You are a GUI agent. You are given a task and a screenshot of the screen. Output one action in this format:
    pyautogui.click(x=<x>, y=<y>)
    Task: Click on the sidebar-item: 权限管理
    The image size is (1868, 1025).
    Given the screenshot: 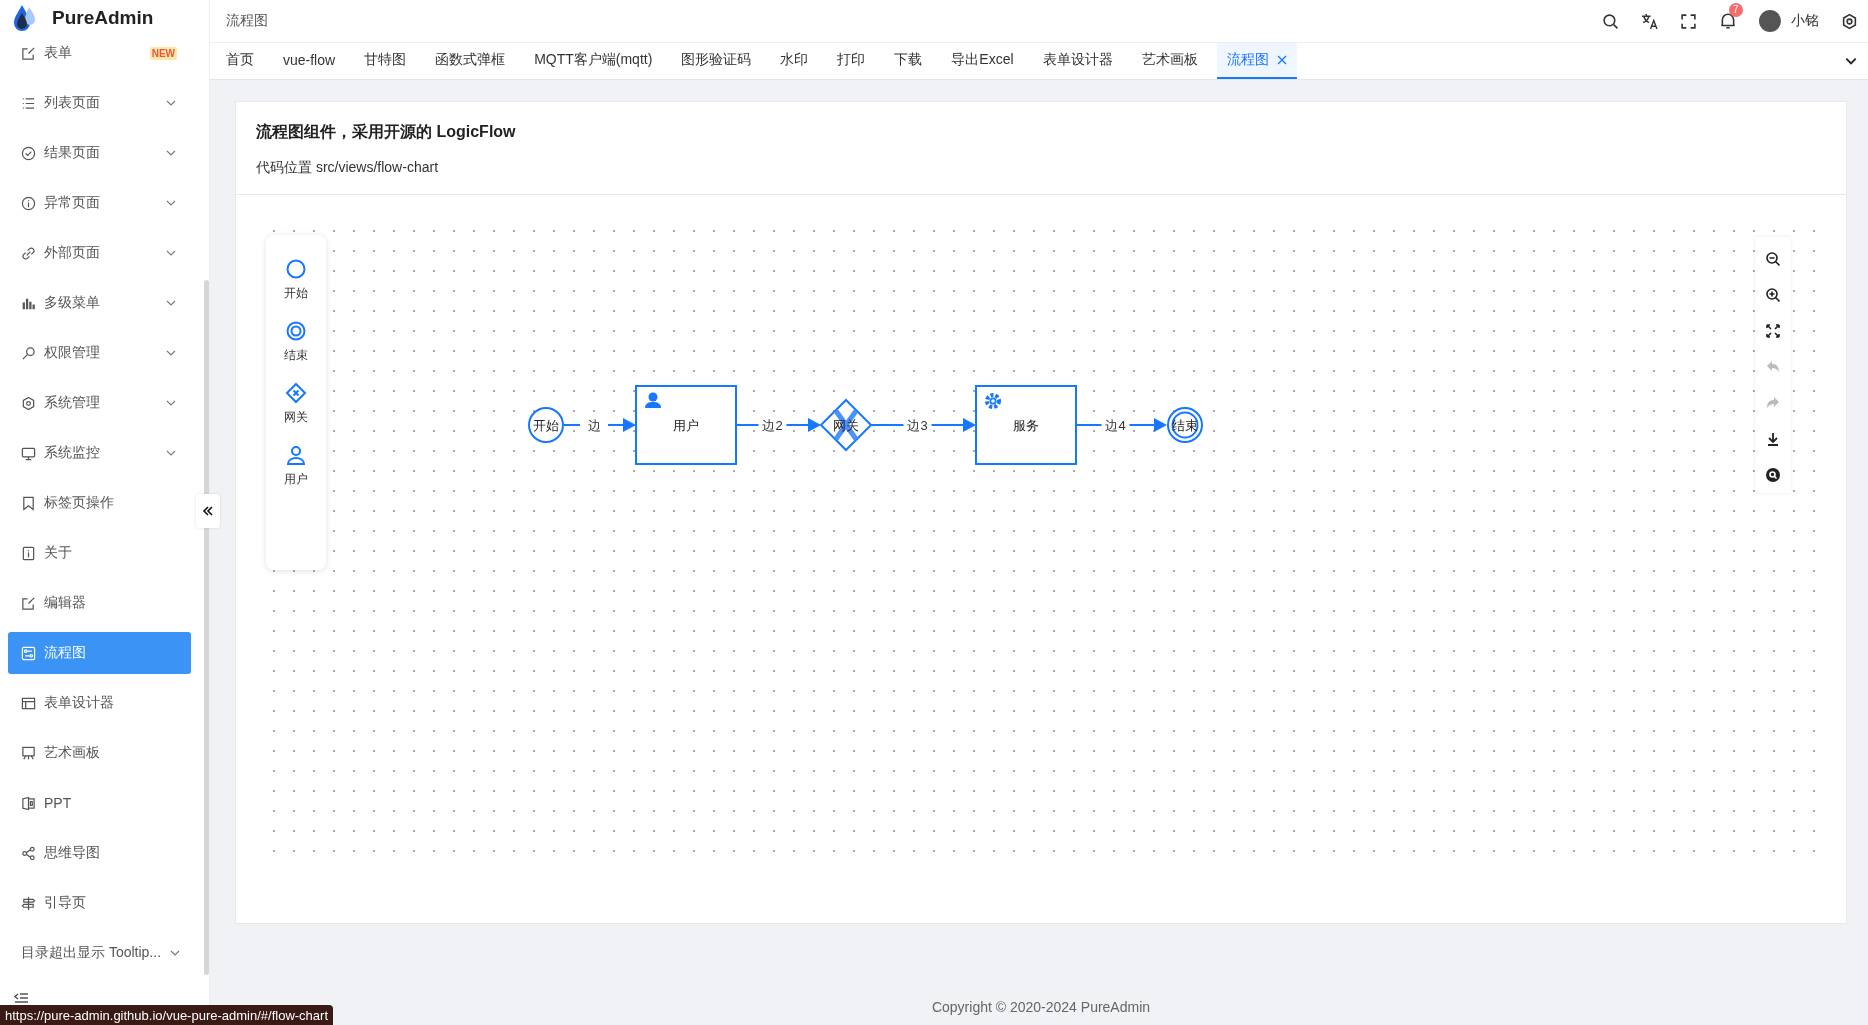 What is the action you would take?
    pyautogui.click(x=99, y=353)
    